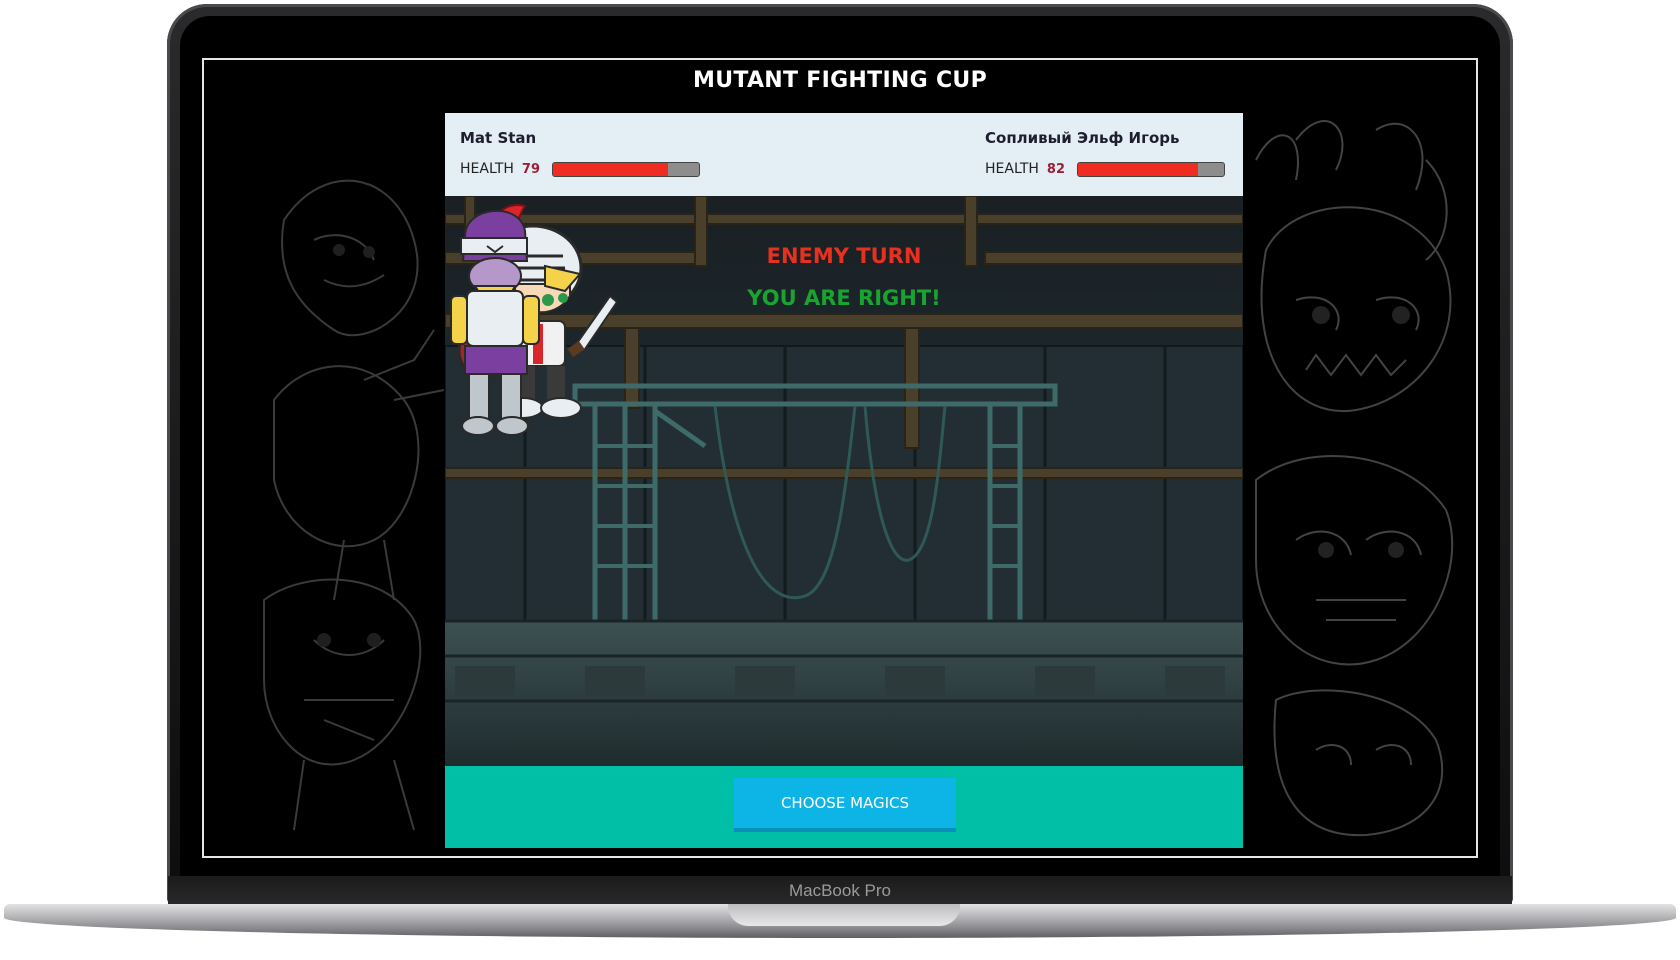  Describe the element at coordinates (530, 169) in the screenshot. I see `player-health-value: 79` at that location.